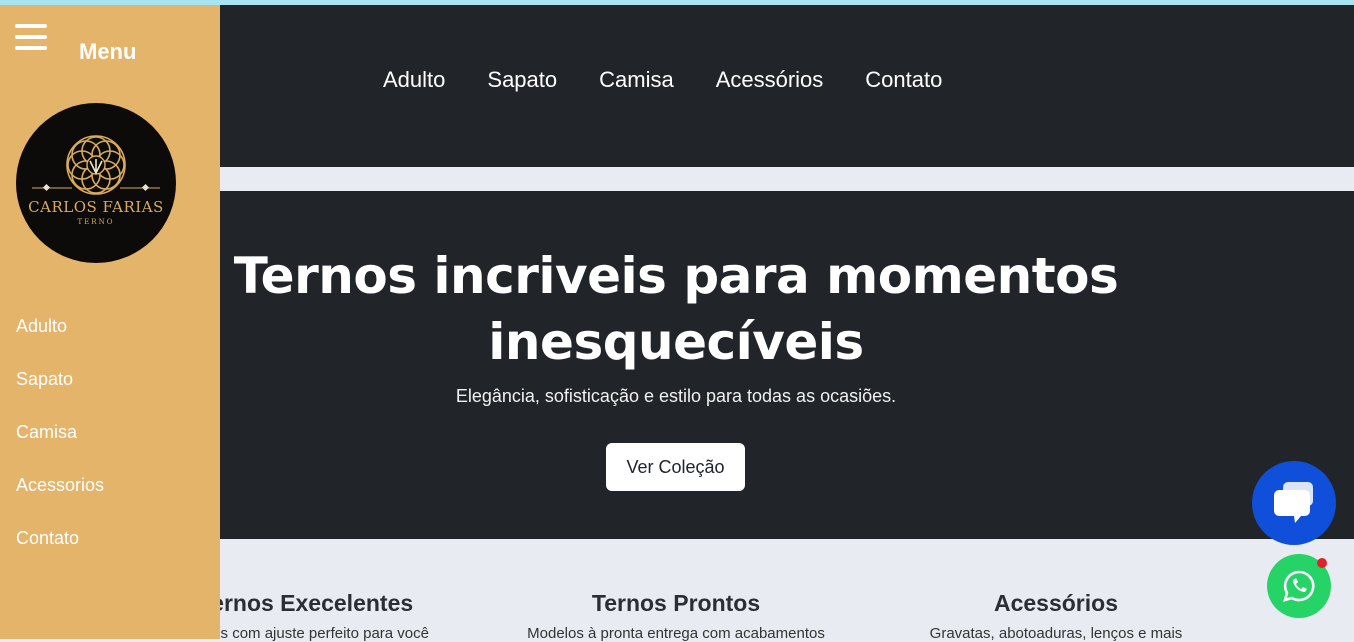 The image size is (1354, 642). I want to click on feature-title: Ternos Prontos, so click(676, 603).